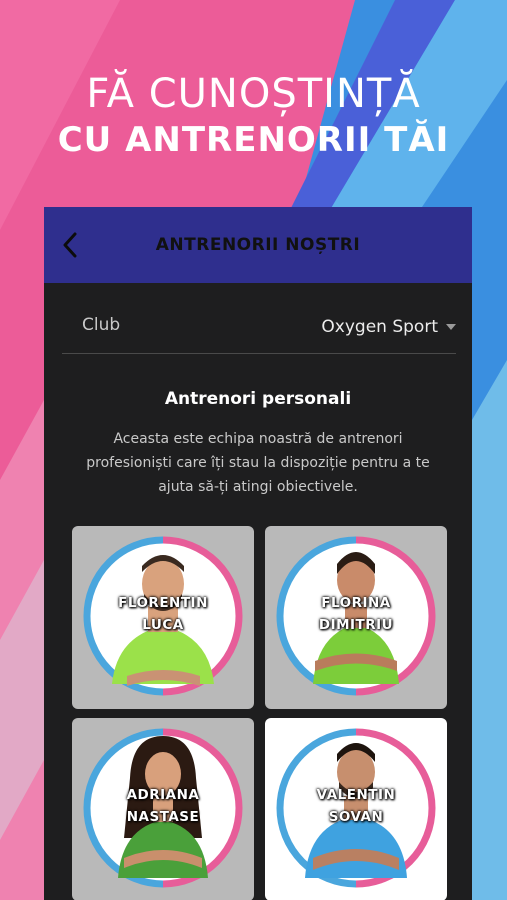 This screenshot has width=507, height=900. I want to click on trainer-card: FLORINA DIMITRIU, so click(356, 617).